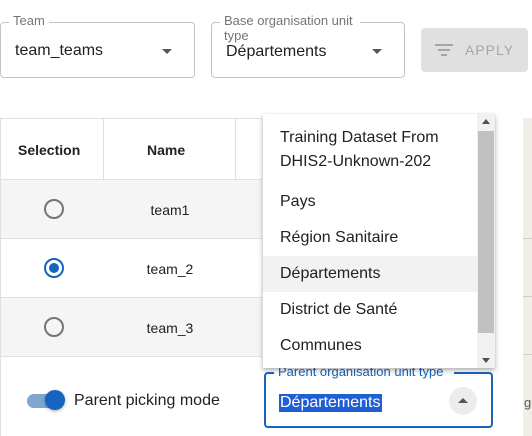 The height and width of the screenshot is (436, 532). I want to click on team-select-value: team_teams, so click(59, 50).